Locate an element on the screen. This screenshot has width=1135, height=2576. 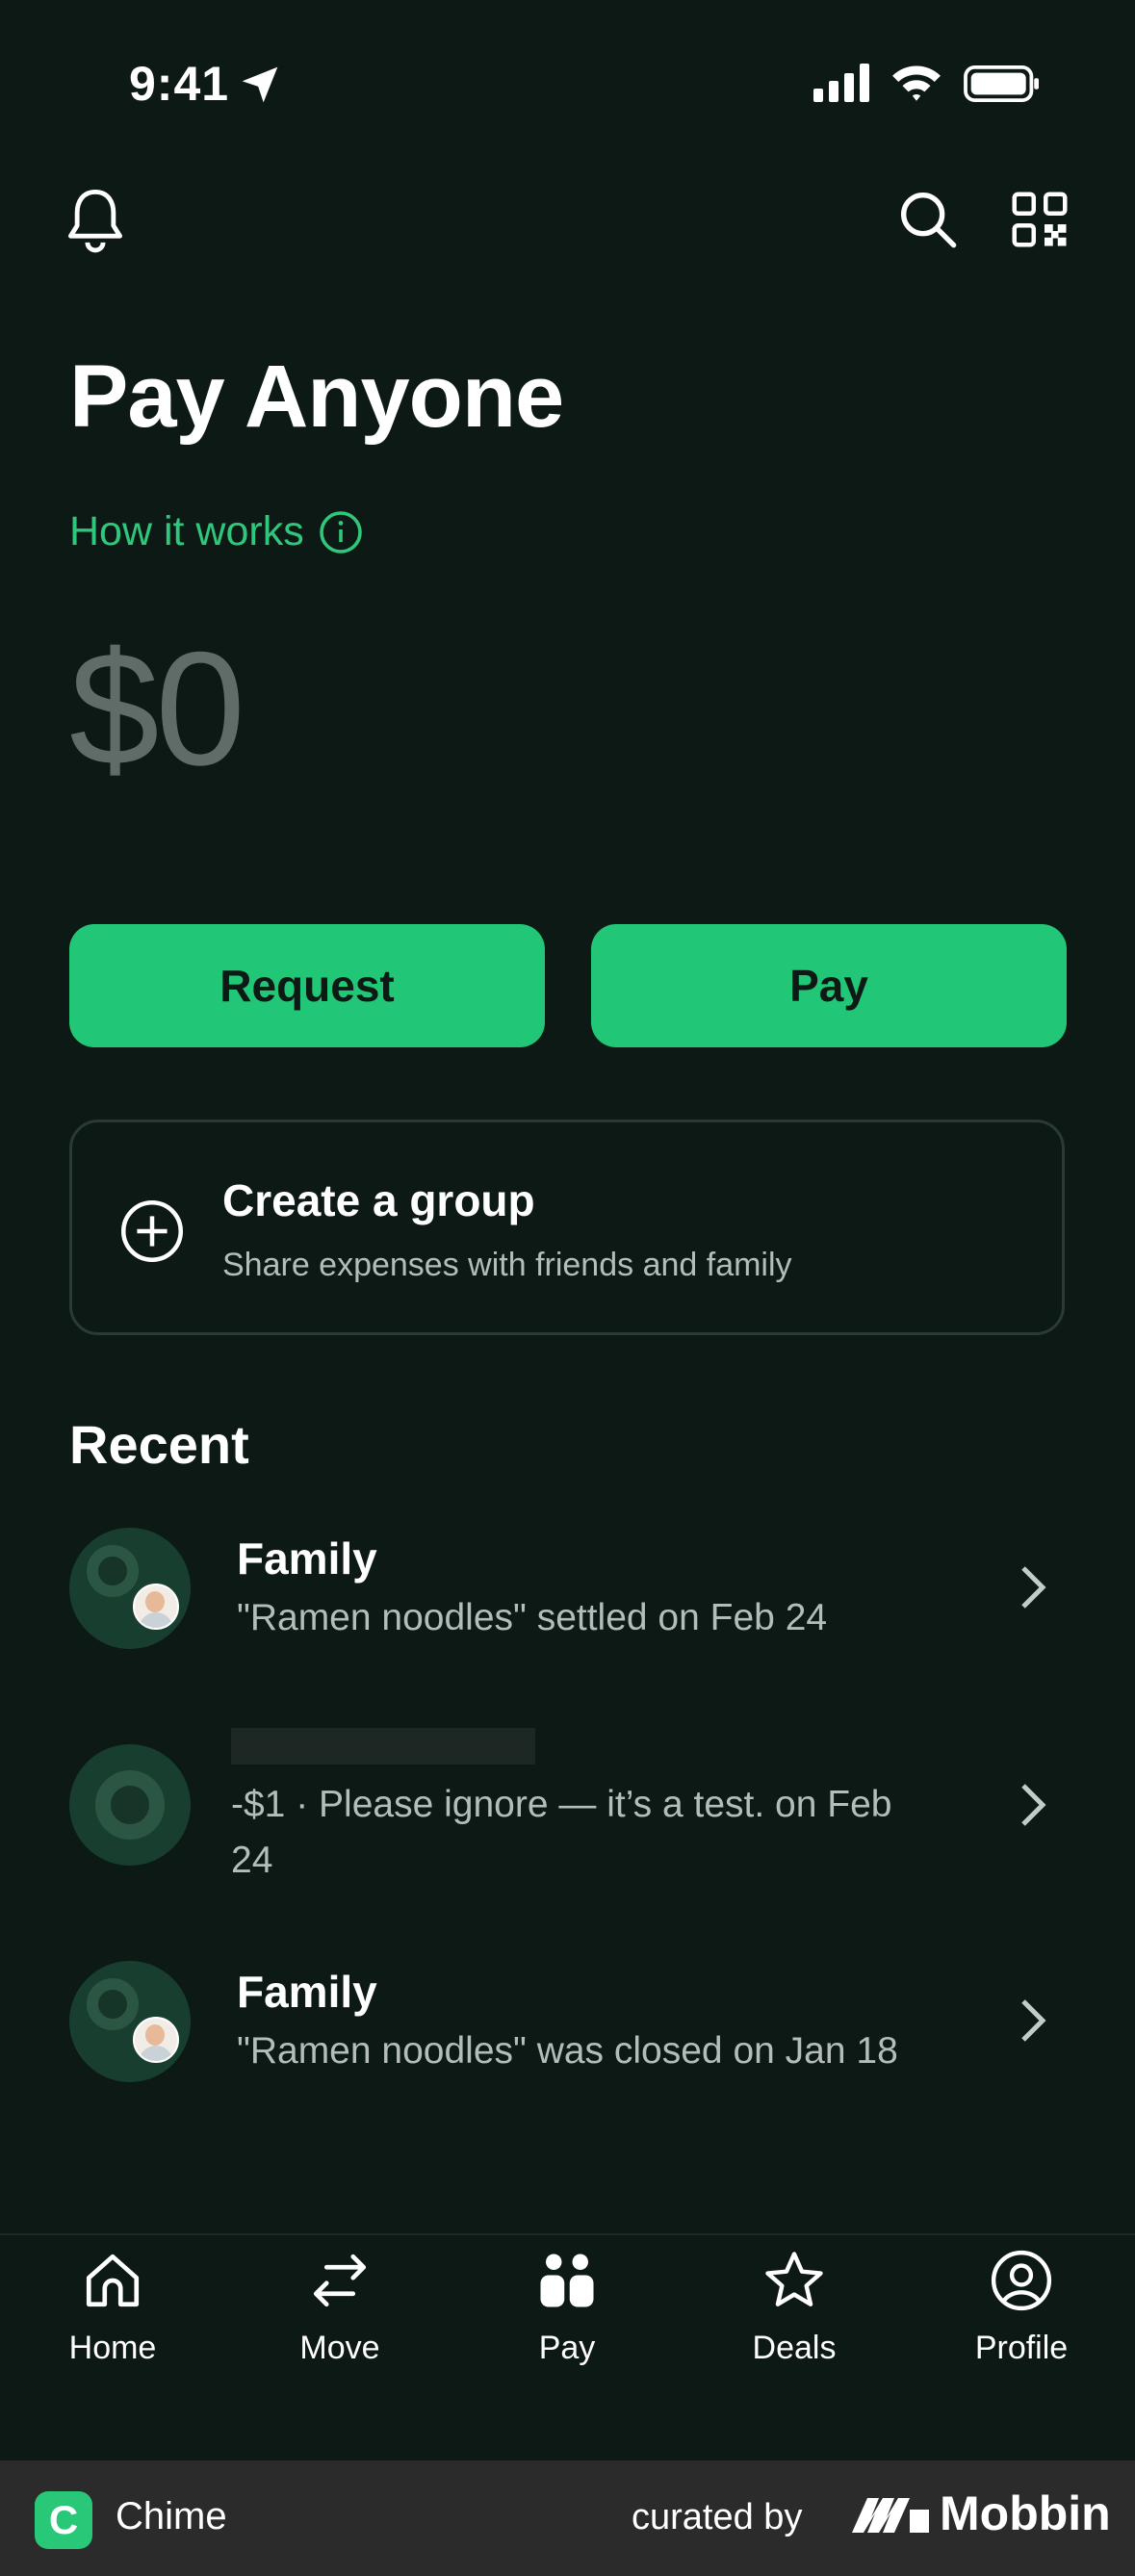
status-time: 9:41 is located at coordinates (179, 84).